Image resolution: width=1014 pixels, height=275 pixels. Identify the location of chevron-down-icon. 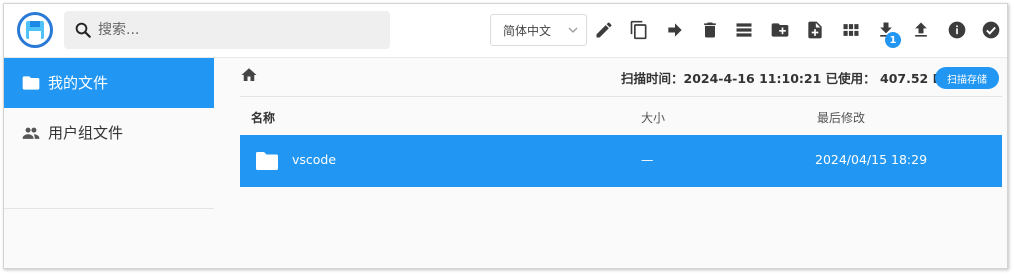
(573, 30).